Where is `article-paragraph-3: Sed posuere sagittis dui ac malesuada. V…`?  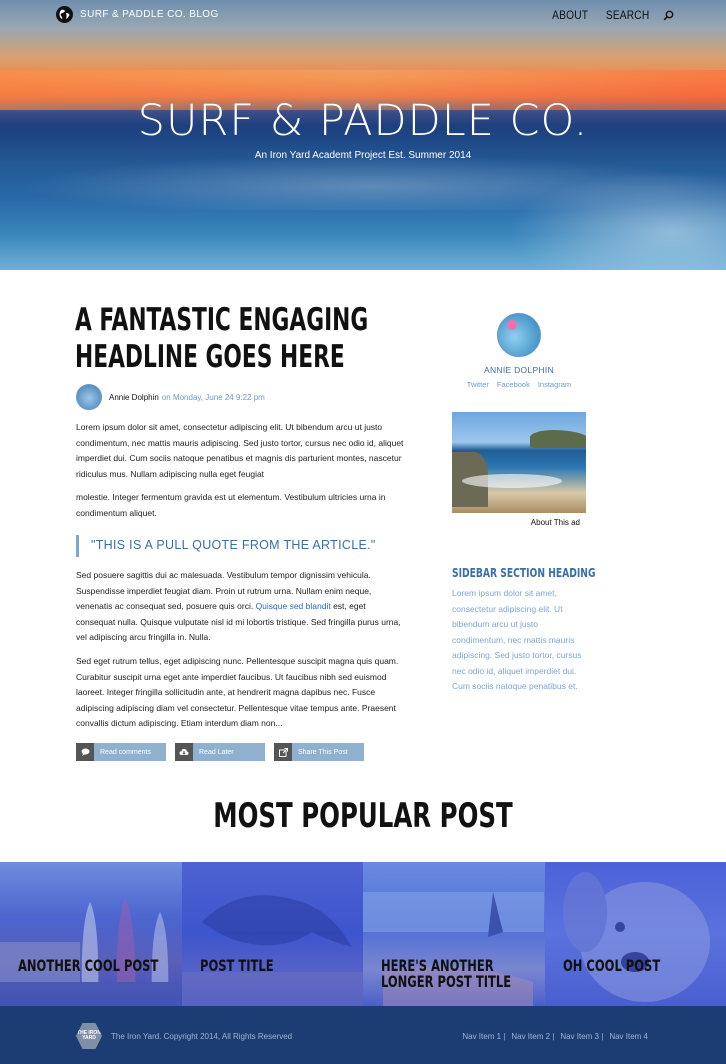 article-paragraph-3: Sed posuere sagittis dui ac malesuada. V… is located at coordinates (241, 607).